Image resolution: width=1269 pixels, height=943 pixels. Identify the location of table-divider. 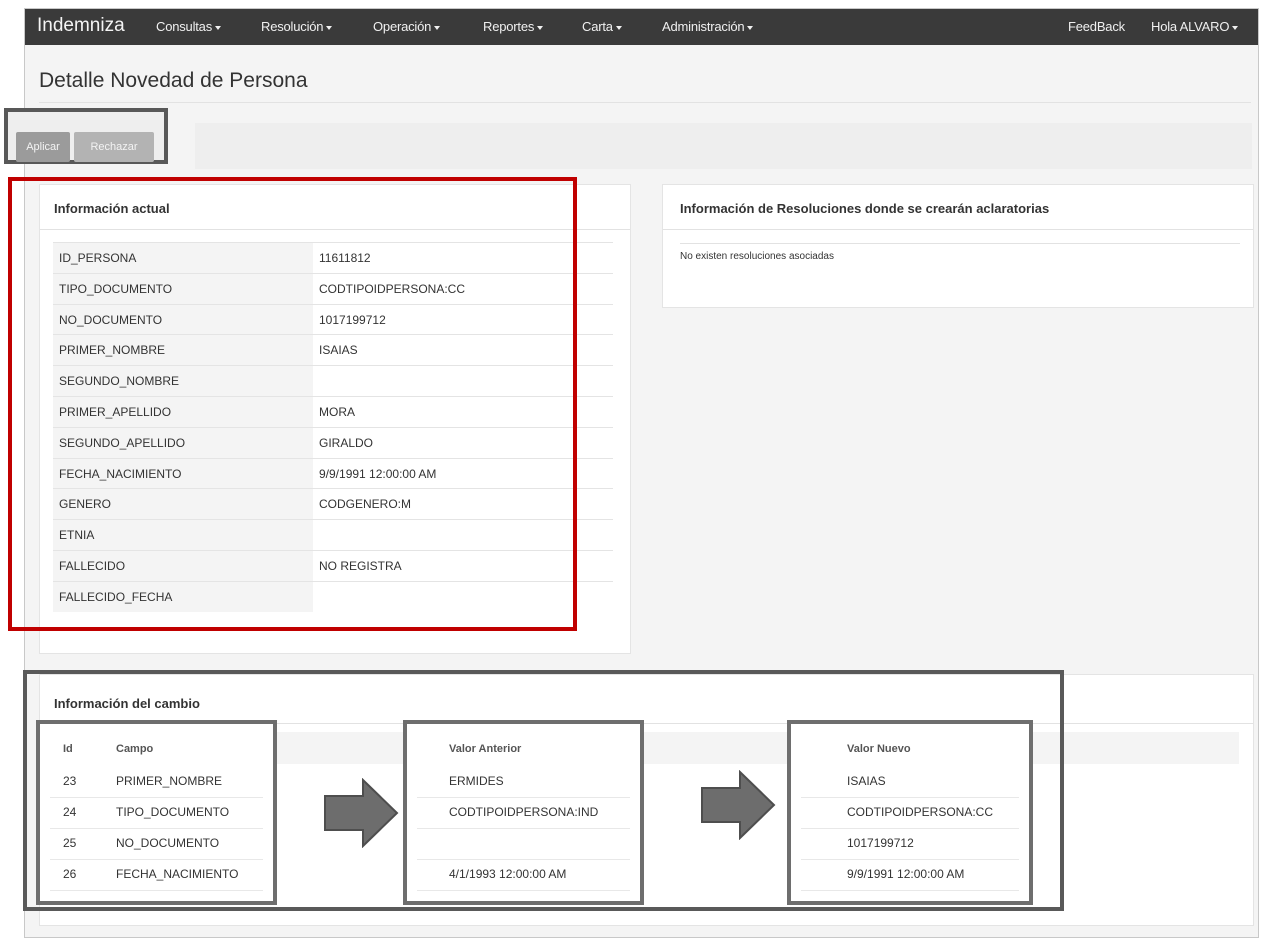
(960, 243).